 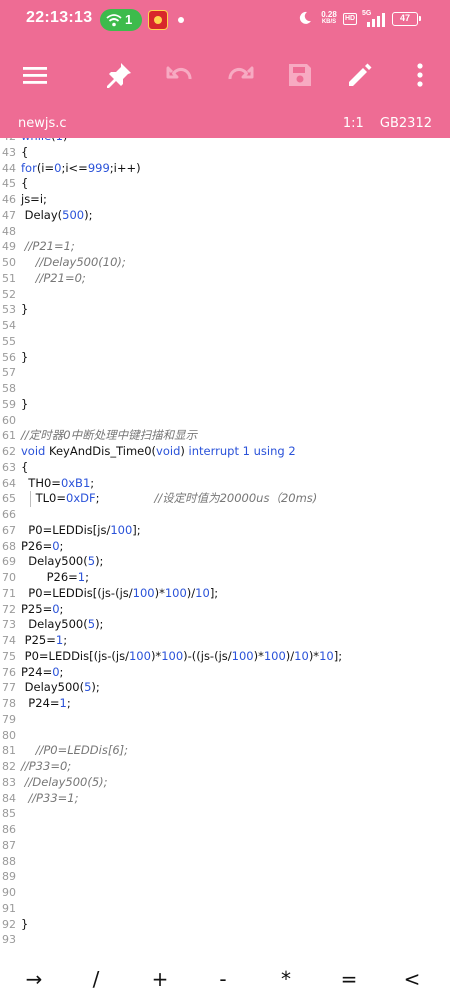 What do you see at coordinates (42, 123) in the screenshot?
I see `file-name: newjs.c` at bounding box center [42, 123].